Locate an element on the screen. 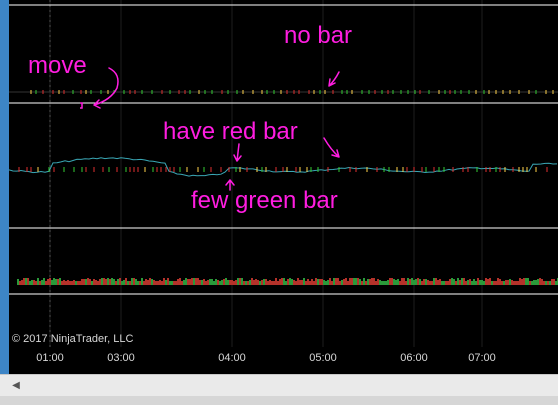 The width and height of the screenshot is (558, 405). horizontal-scrollbar: ◀ is located at coordinates (279, 385).